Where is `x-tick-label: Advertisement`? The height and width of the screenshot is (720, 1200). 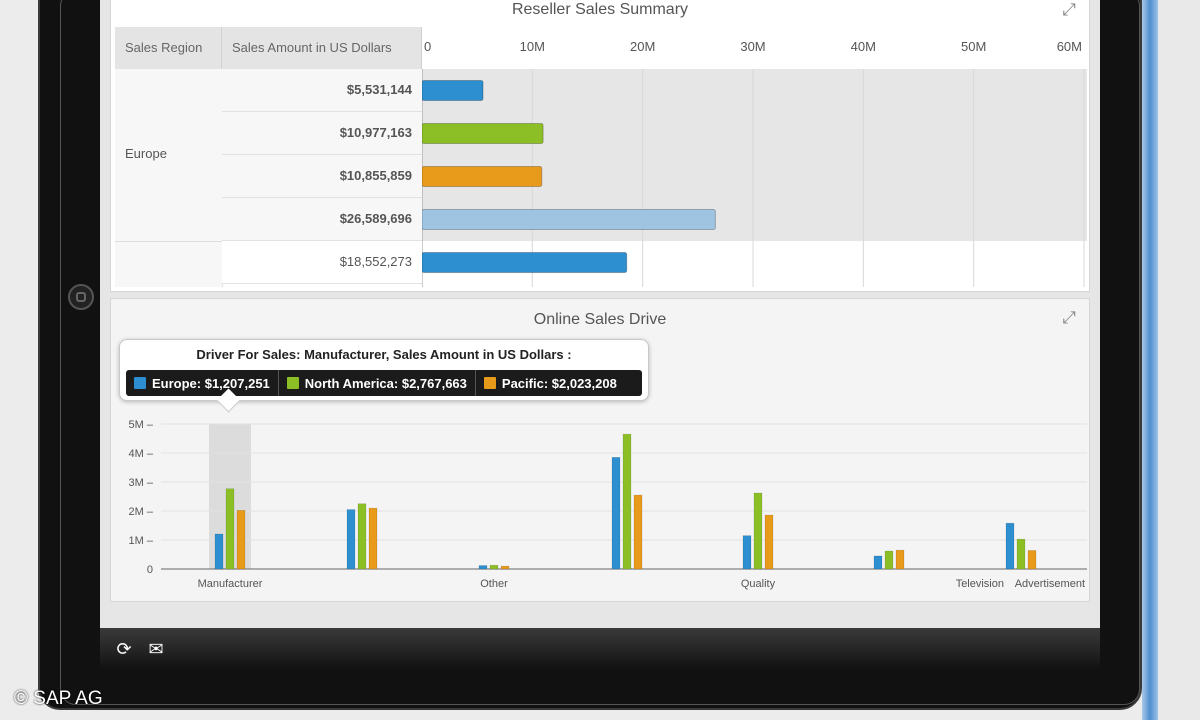 x-tick-label: Advertisement is located at coordinates (1050, 584).